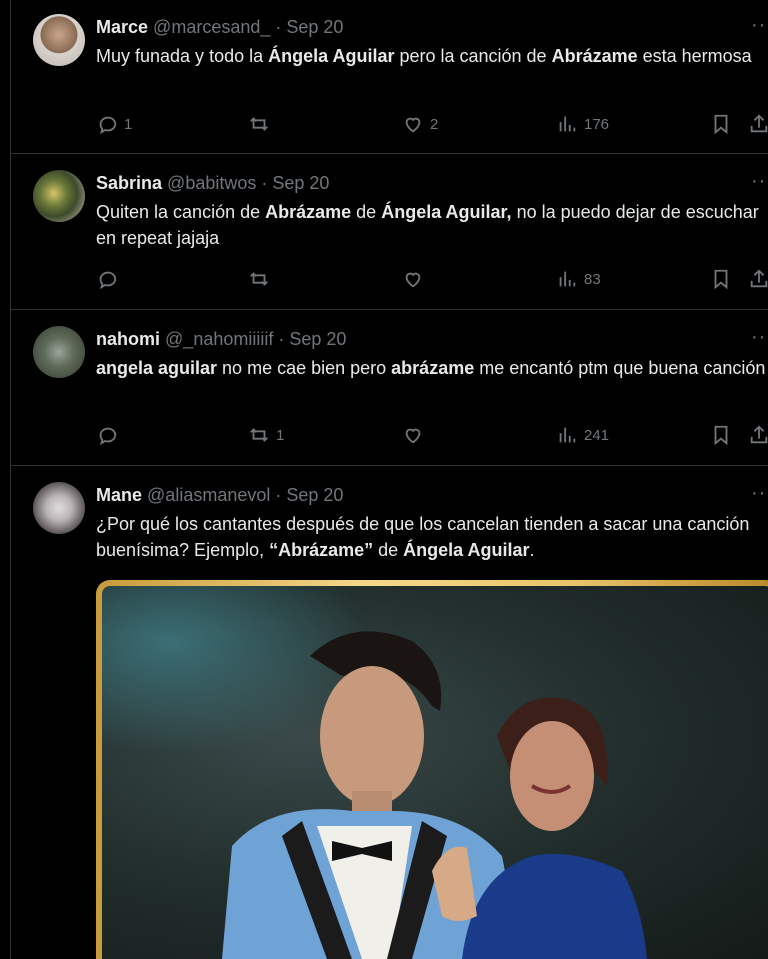 The width and height of the screenshot is (768, 959). I want to click on handle: @marcesand_, so click(211, 27).